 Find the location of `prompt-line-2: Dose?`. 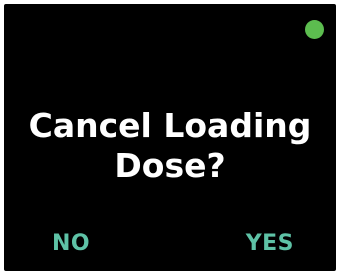

prompt-line-2: Dose? is located at coordinates (170, 165).